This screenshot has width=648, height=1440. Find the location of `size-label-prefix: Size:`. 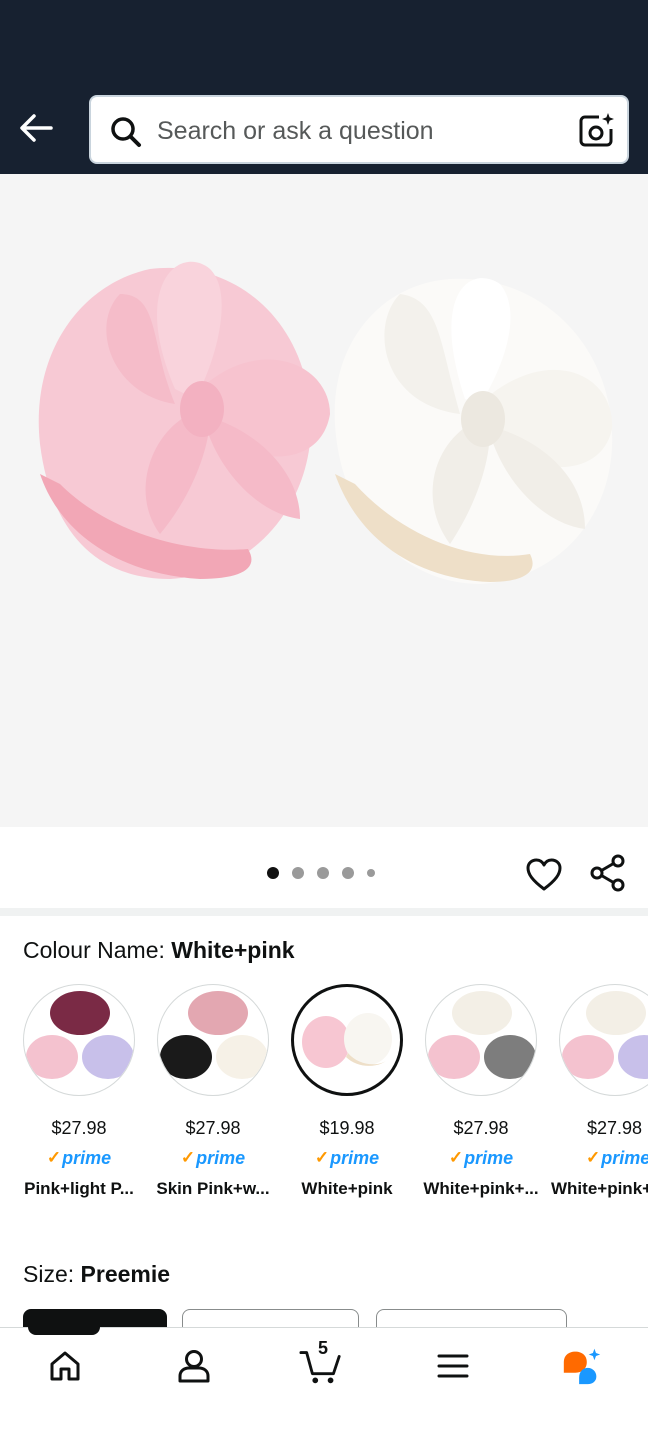

size-label-prefix: Size: is located at coordinates (52, 1274).